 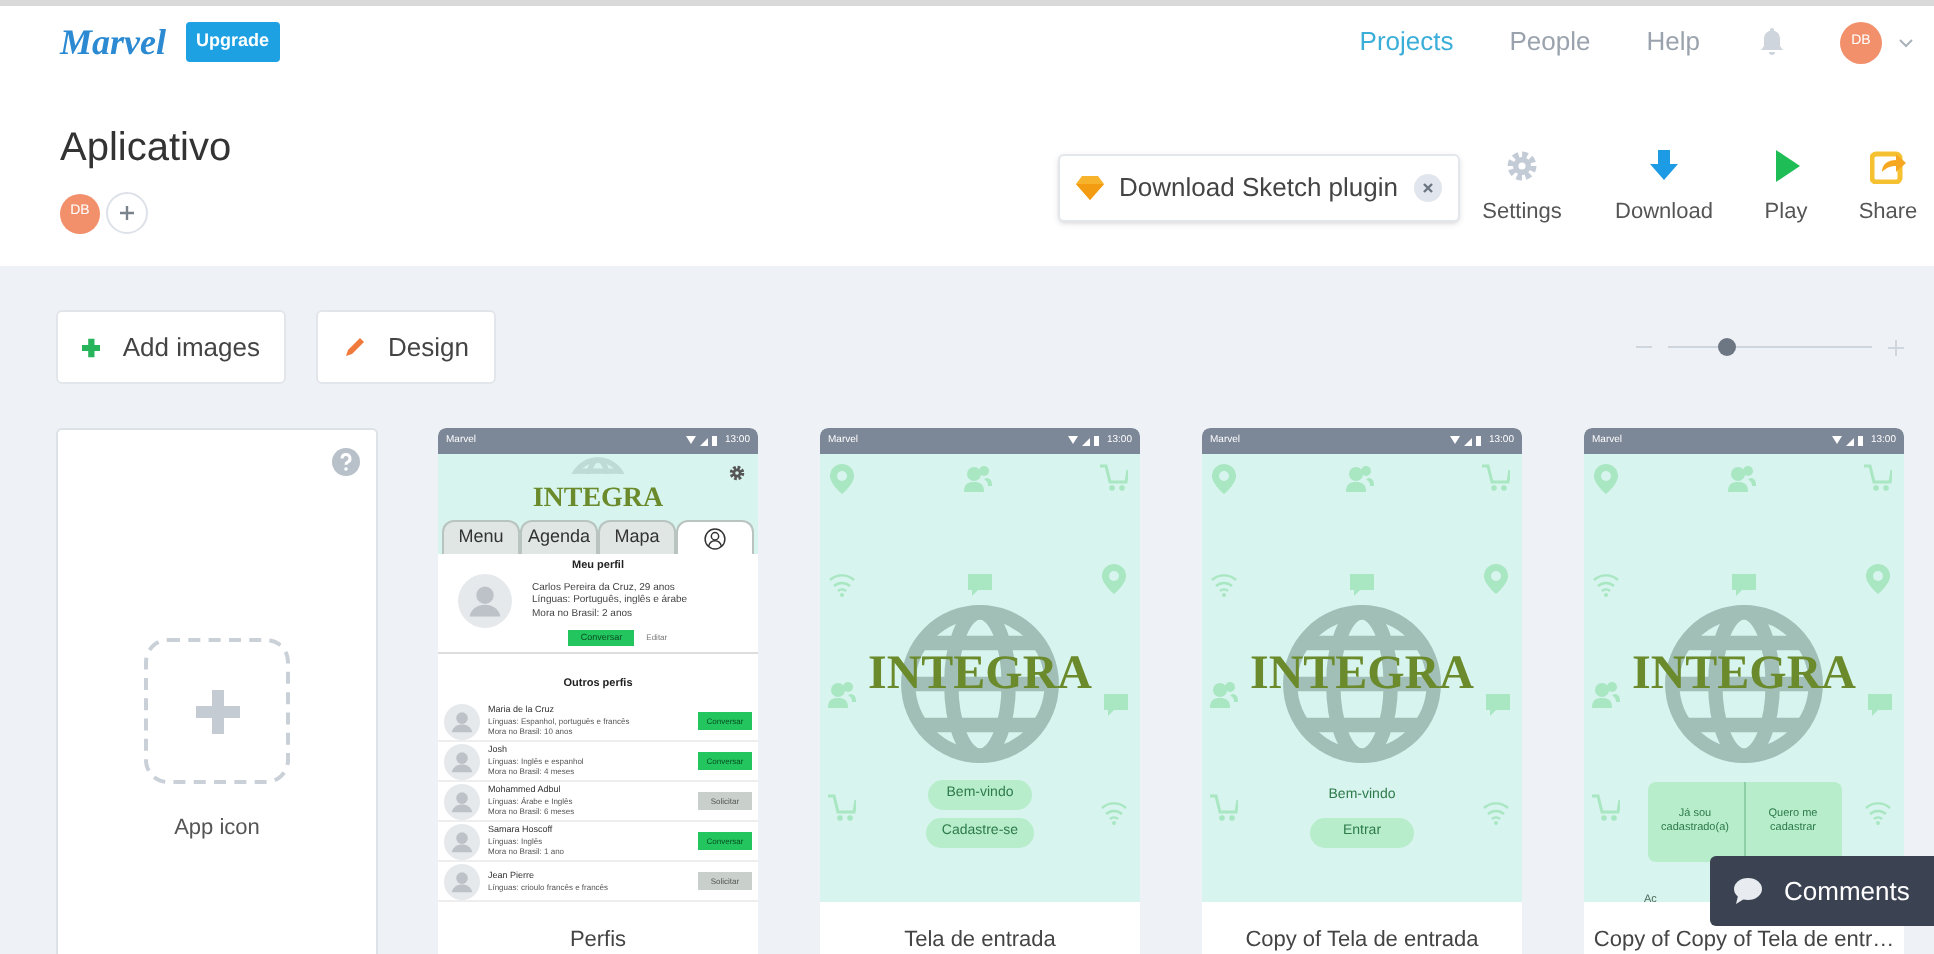 What do you see at coordinates (233, 42) in the screenshot?
I see `upgrade-badge: Upgrade` at bounding box center [233, 42].